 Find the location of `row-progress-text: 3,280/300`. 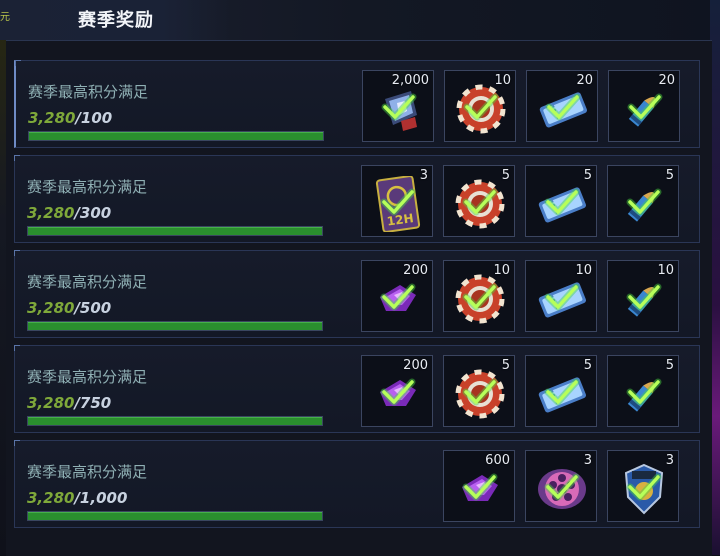

row-progress-text: 3,280/300 is located at coordinates (69, 213).